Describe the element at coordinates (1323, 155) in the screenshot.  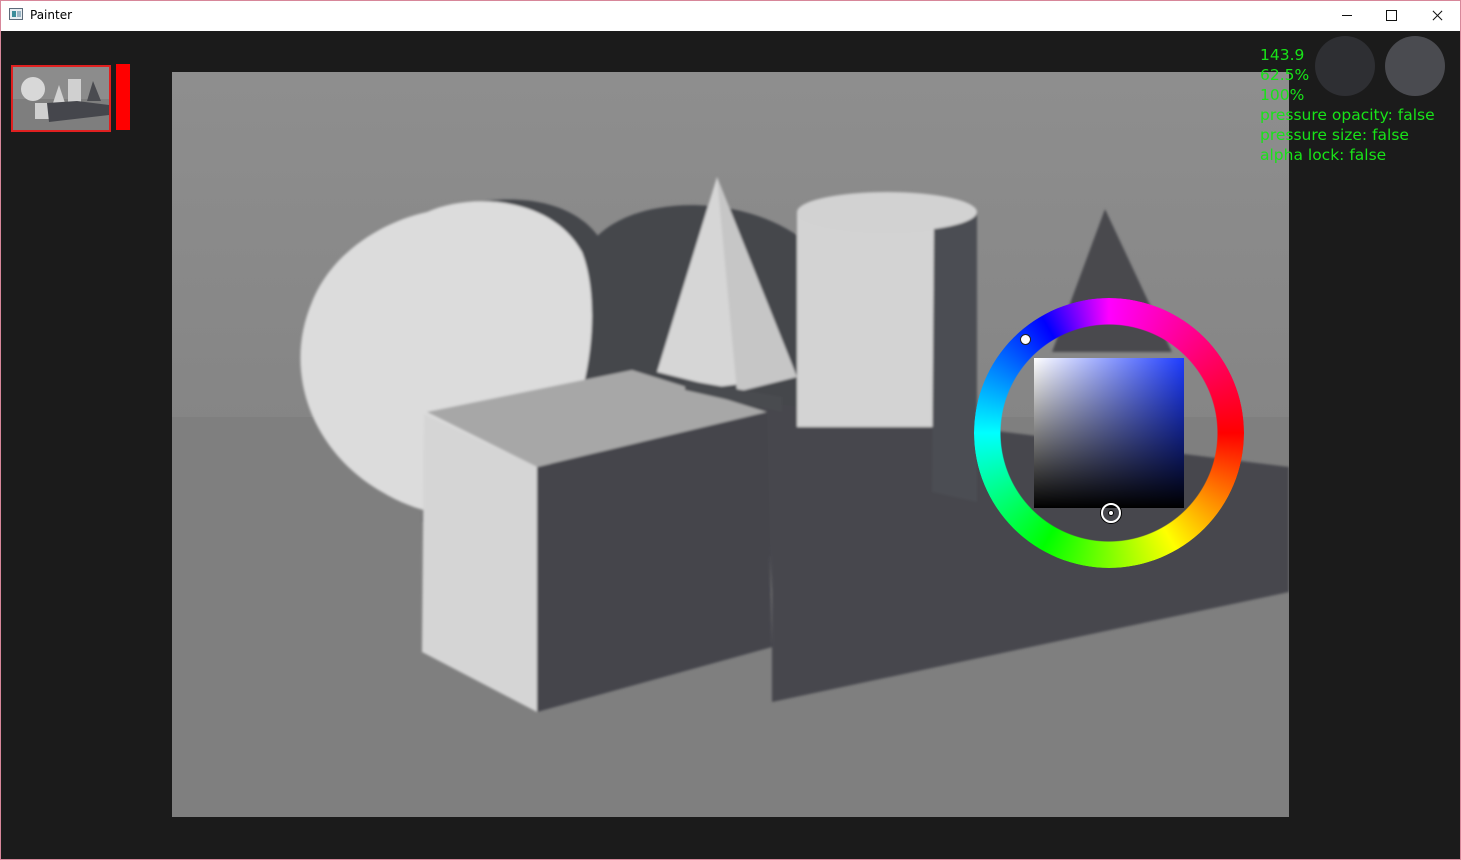
I see `alpha-lock-status: alpha lock: false` at that location.